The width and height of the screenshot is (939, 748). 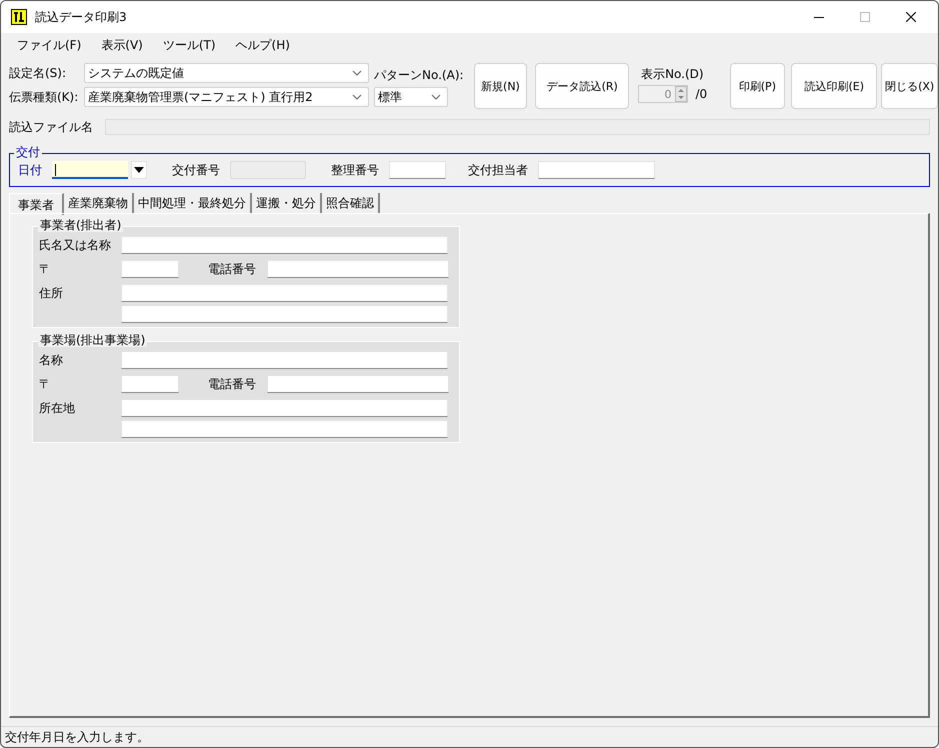 I want to click on field-label: パターンNo.(A):, so click(x=419, y=75).